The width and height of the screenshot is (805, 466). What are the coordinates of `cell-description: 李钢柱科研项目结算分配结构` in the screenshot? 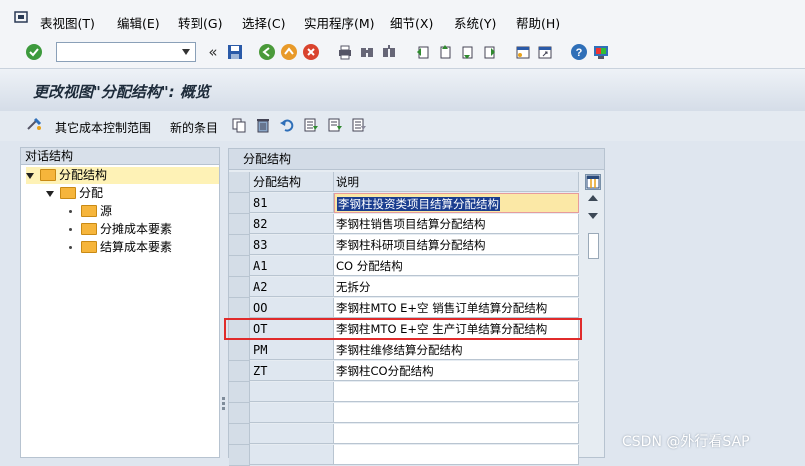 It's located at (456, 245).